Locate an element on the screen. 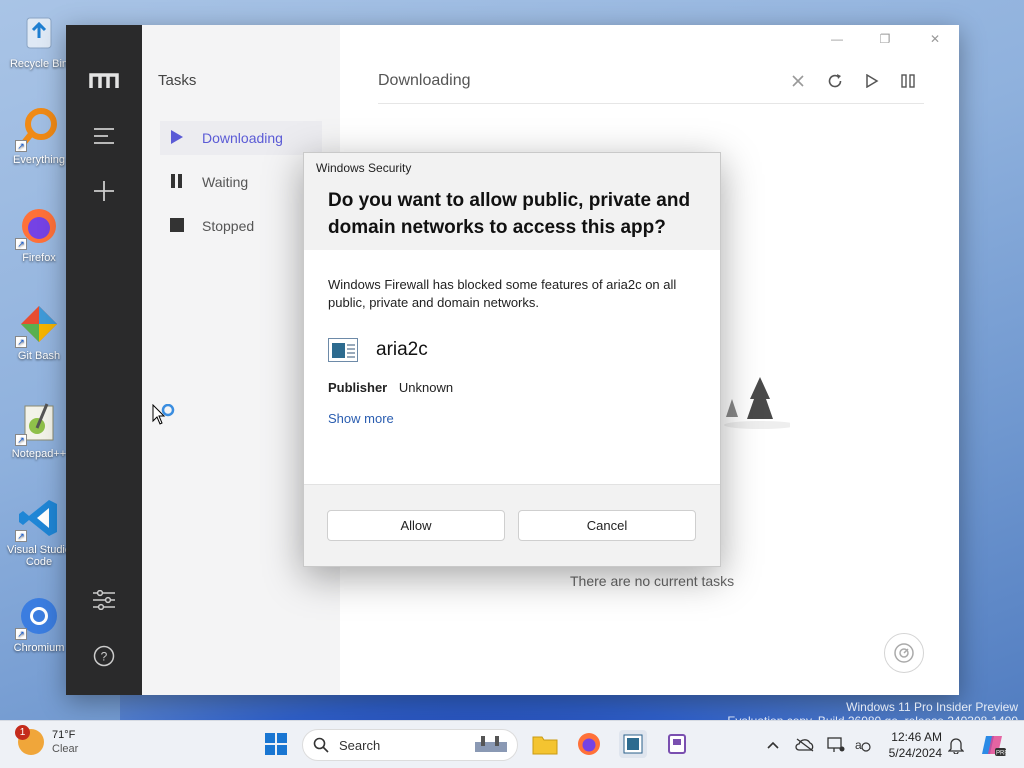  weather-temp: 71°F is located at coordinates (64, 735).